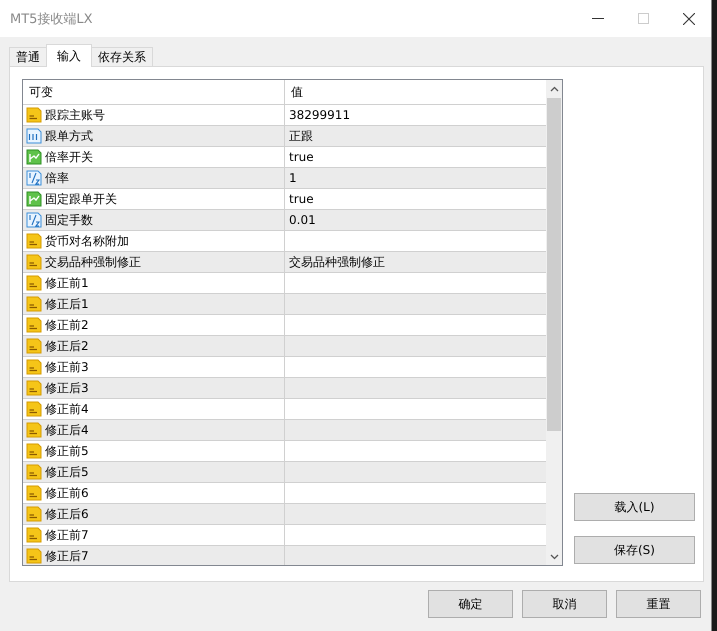 Image resolution: width=717 pixels, height=631 pixels. I want to click on tab: 普通, so click(28, 56).